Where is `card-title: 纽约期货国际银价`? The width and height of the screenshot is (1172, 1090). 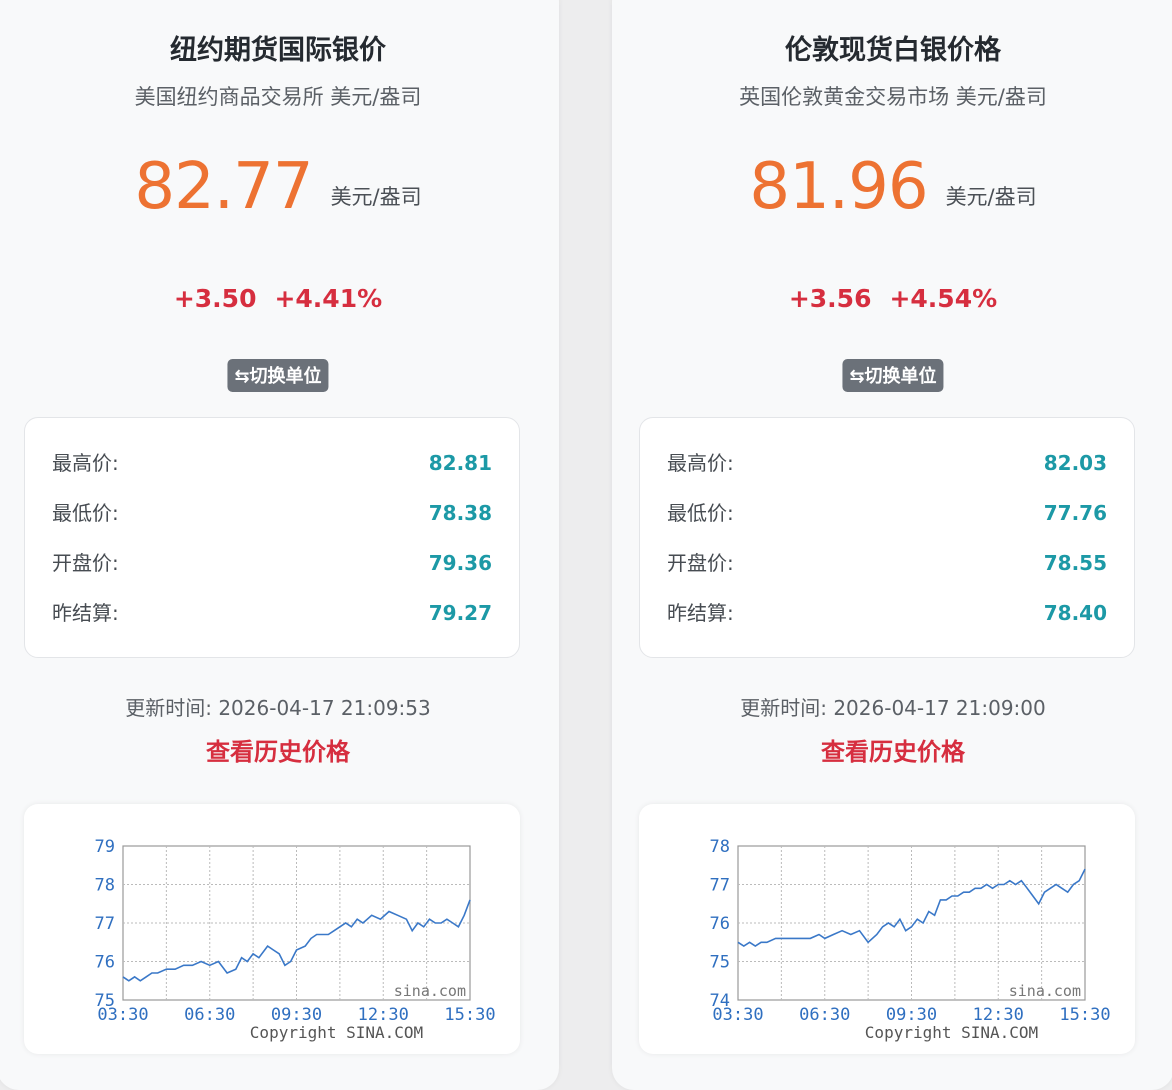 card-title: 纽约期货国际银价 is located at coordinates (278, 50).